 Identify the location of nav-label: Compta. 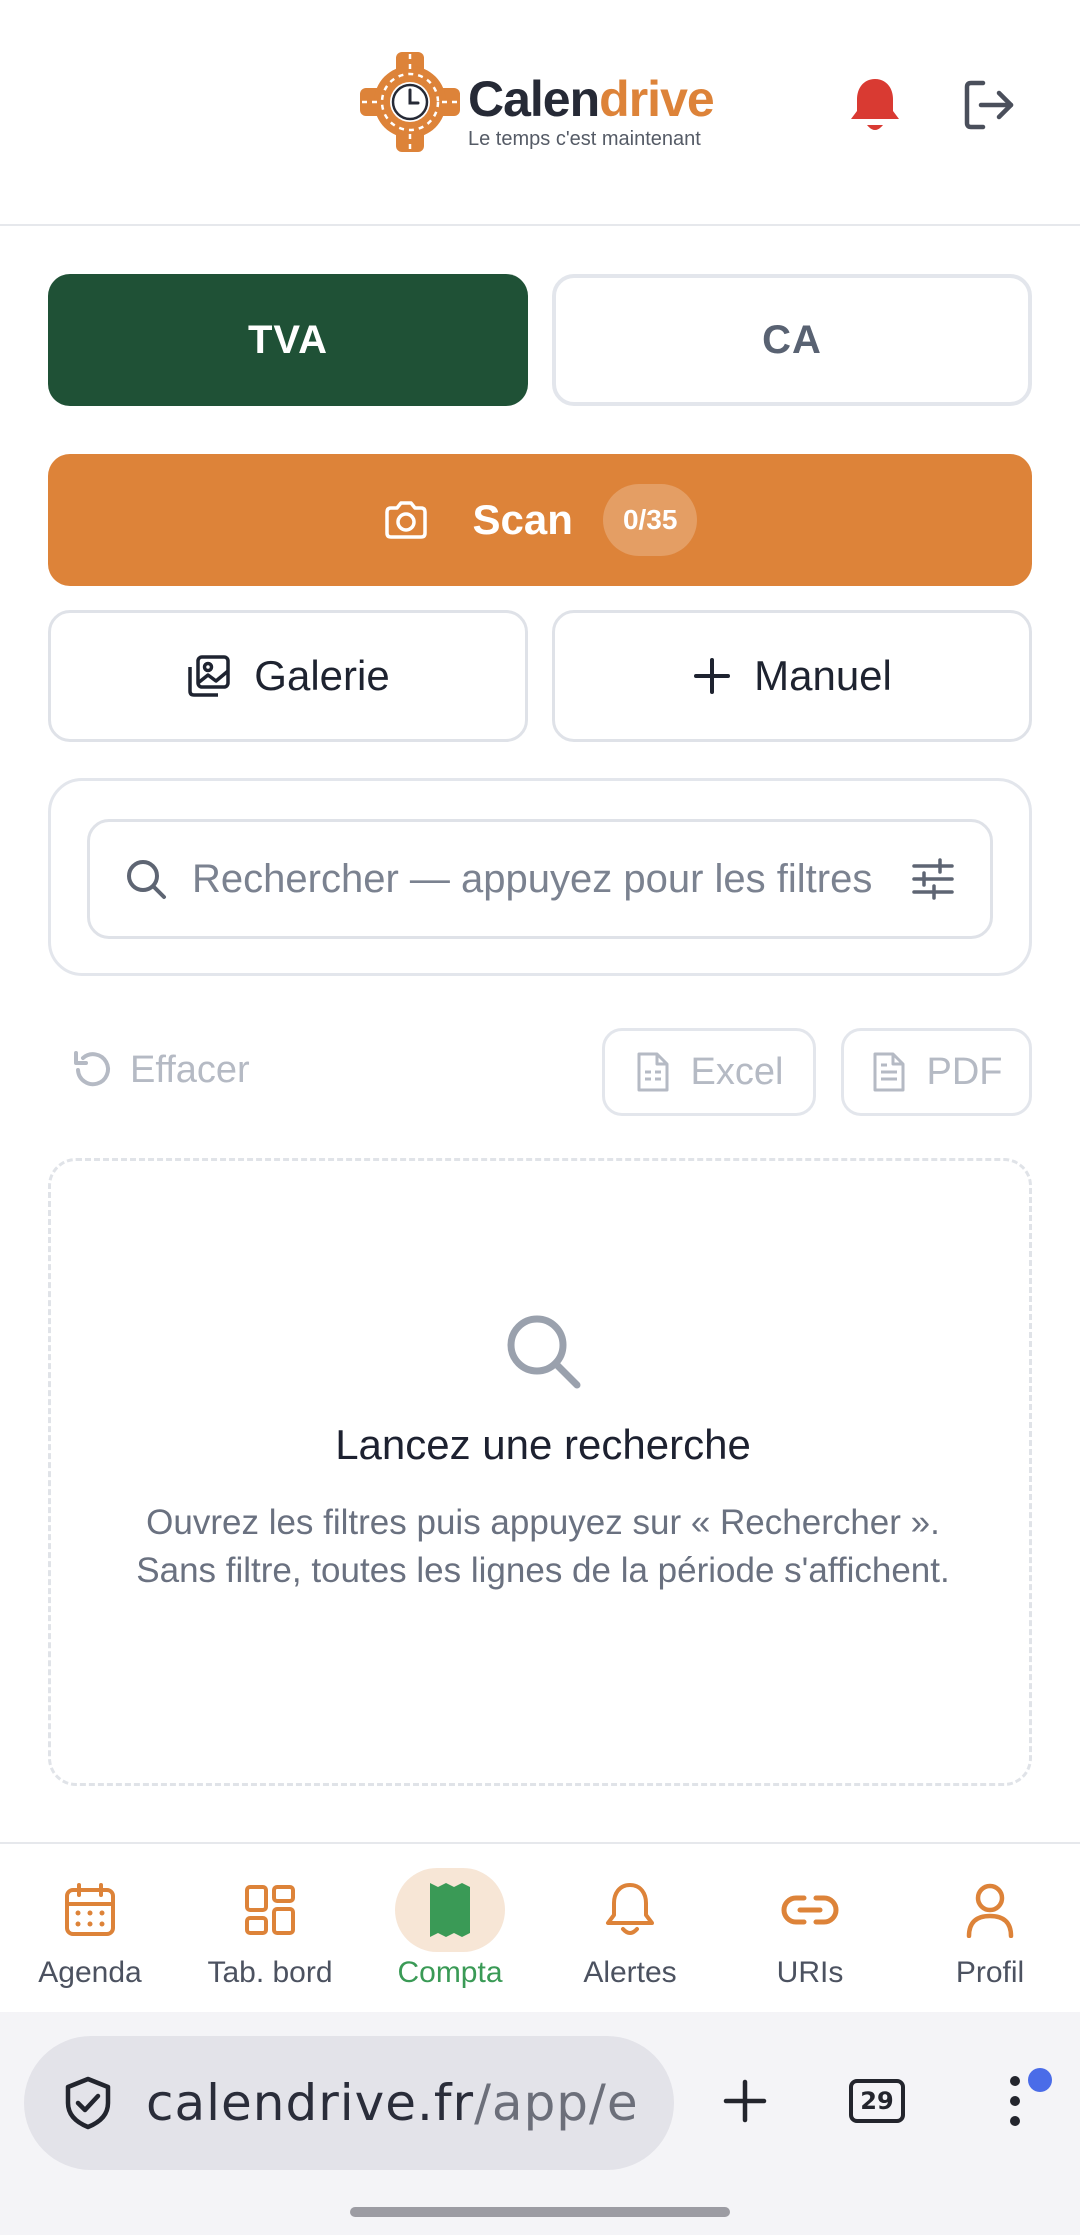
(450, 1972).